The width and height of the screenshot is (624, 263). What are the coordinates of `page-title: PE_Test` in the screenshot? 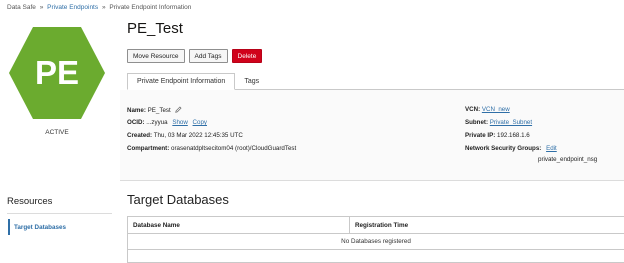 It's located at (155, 28).